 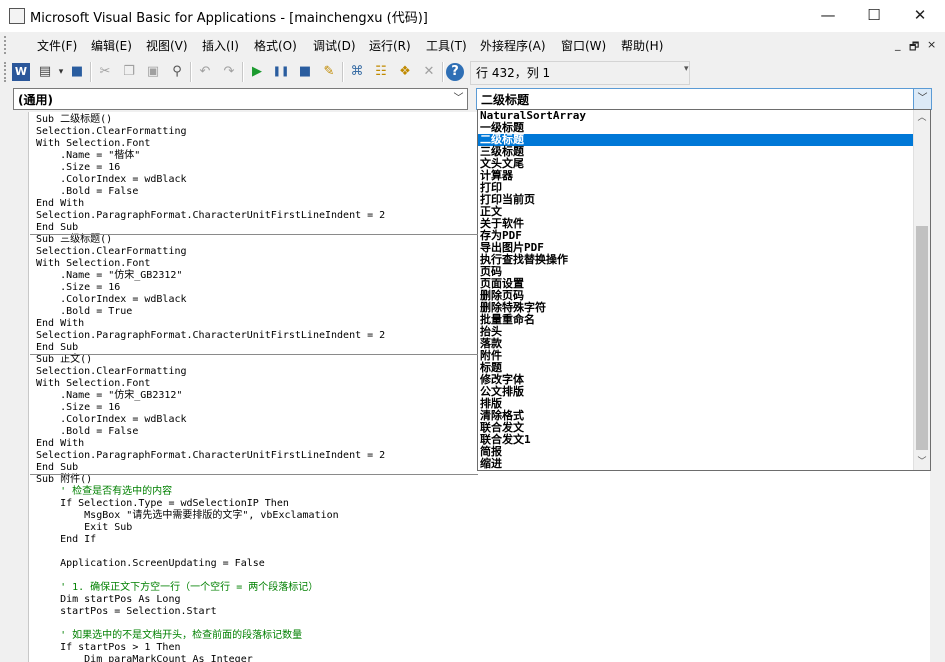 I want to click on procedure-list-item: 正文, so click(x=695, y=212).